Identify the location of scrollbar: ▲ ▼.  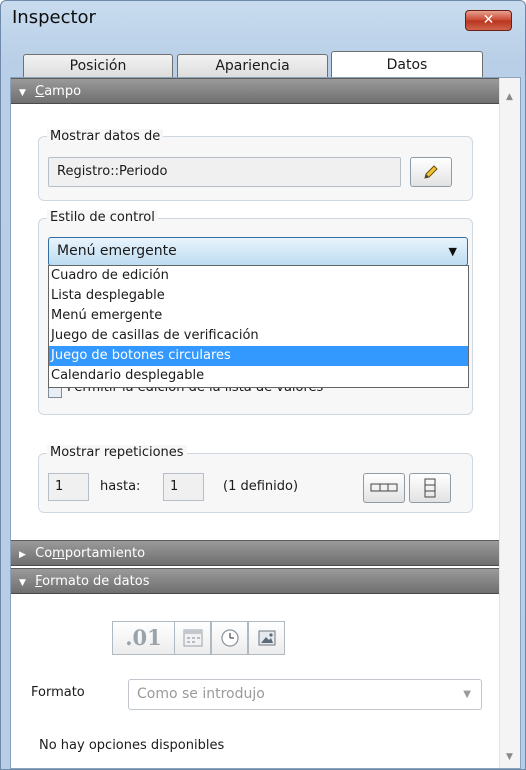
(509, 423).